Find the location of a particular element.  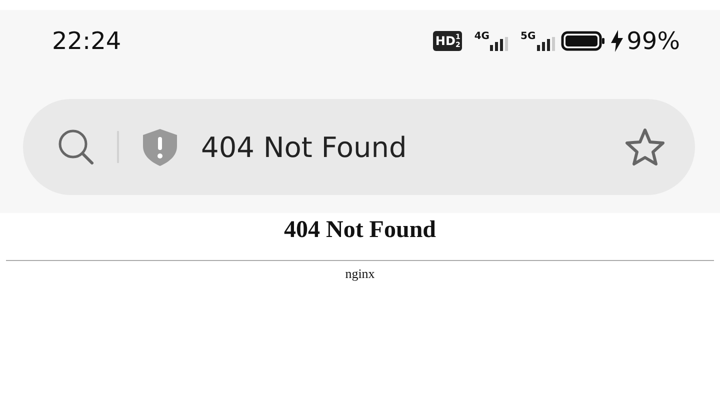

page-heading: 404 Not Found is located at coordinates (360, 230).